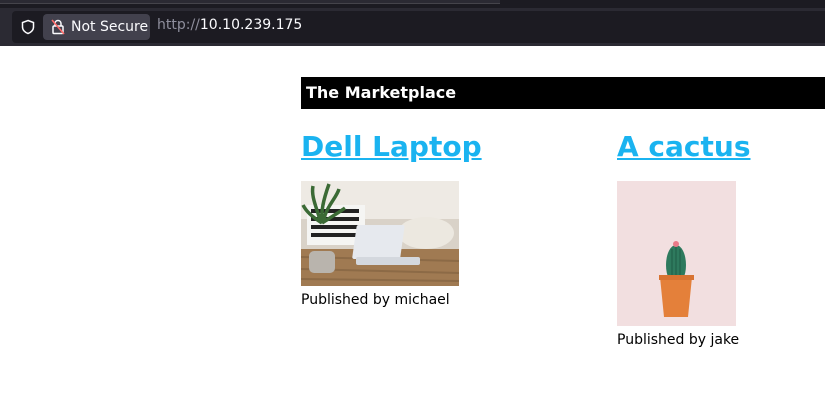  Describe the element at coordinates (178, 25) in the screenshot. I see `url-protocol: http://` at that location.